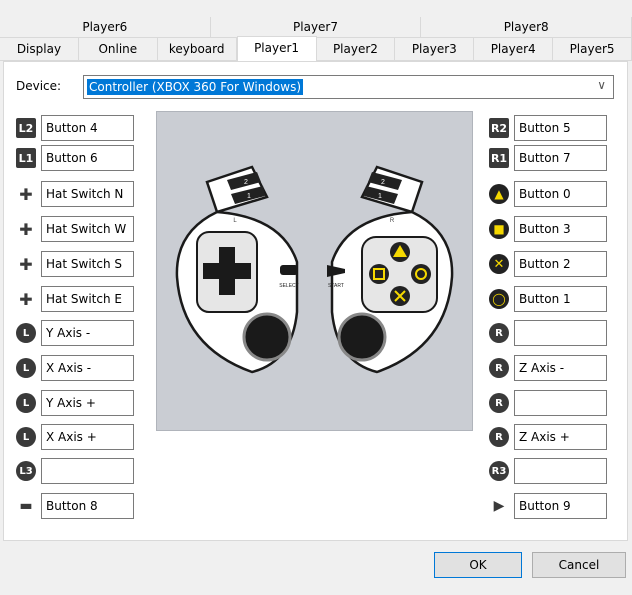  I want to click on right-stick-down-icon: R, so click(499, 403).